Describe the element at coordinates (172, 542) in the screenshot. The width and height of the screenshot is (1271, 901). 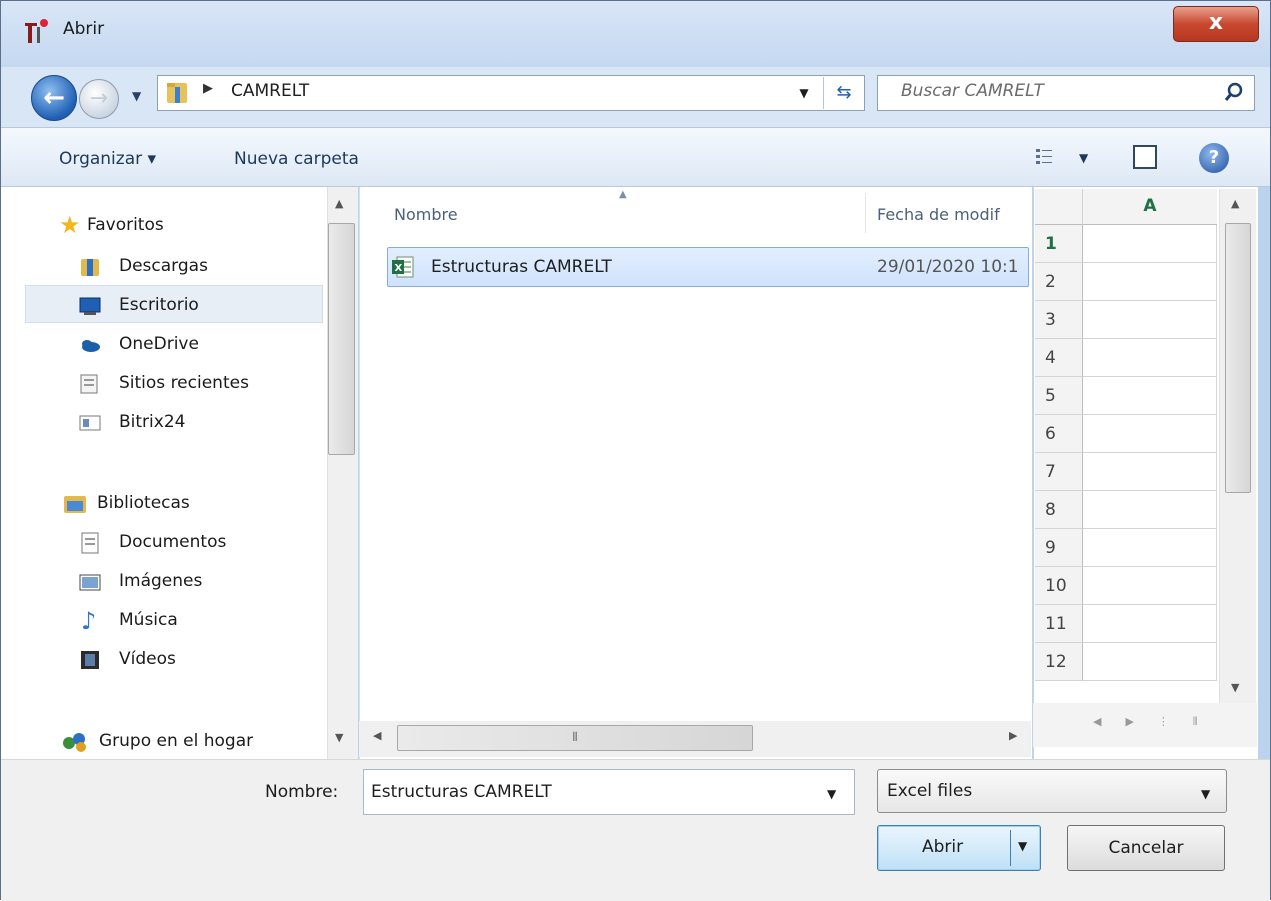
I see `sidebar-item-documentos: Documentos` at that location.